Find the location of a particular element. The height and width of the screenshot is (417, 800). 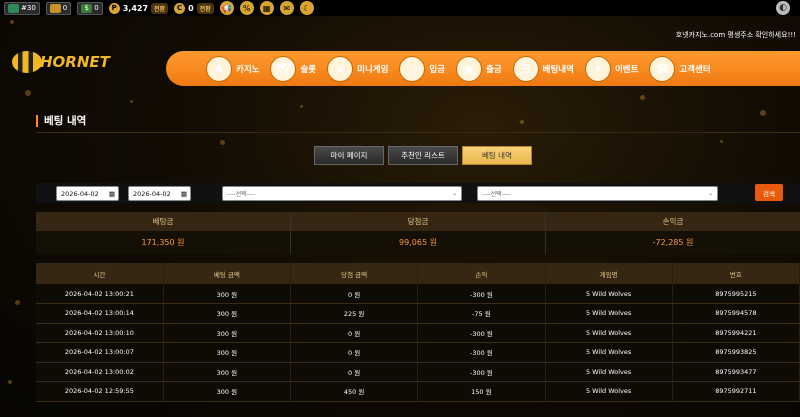

coins-convert-button: 전환 is located at coordinates (205, 8).